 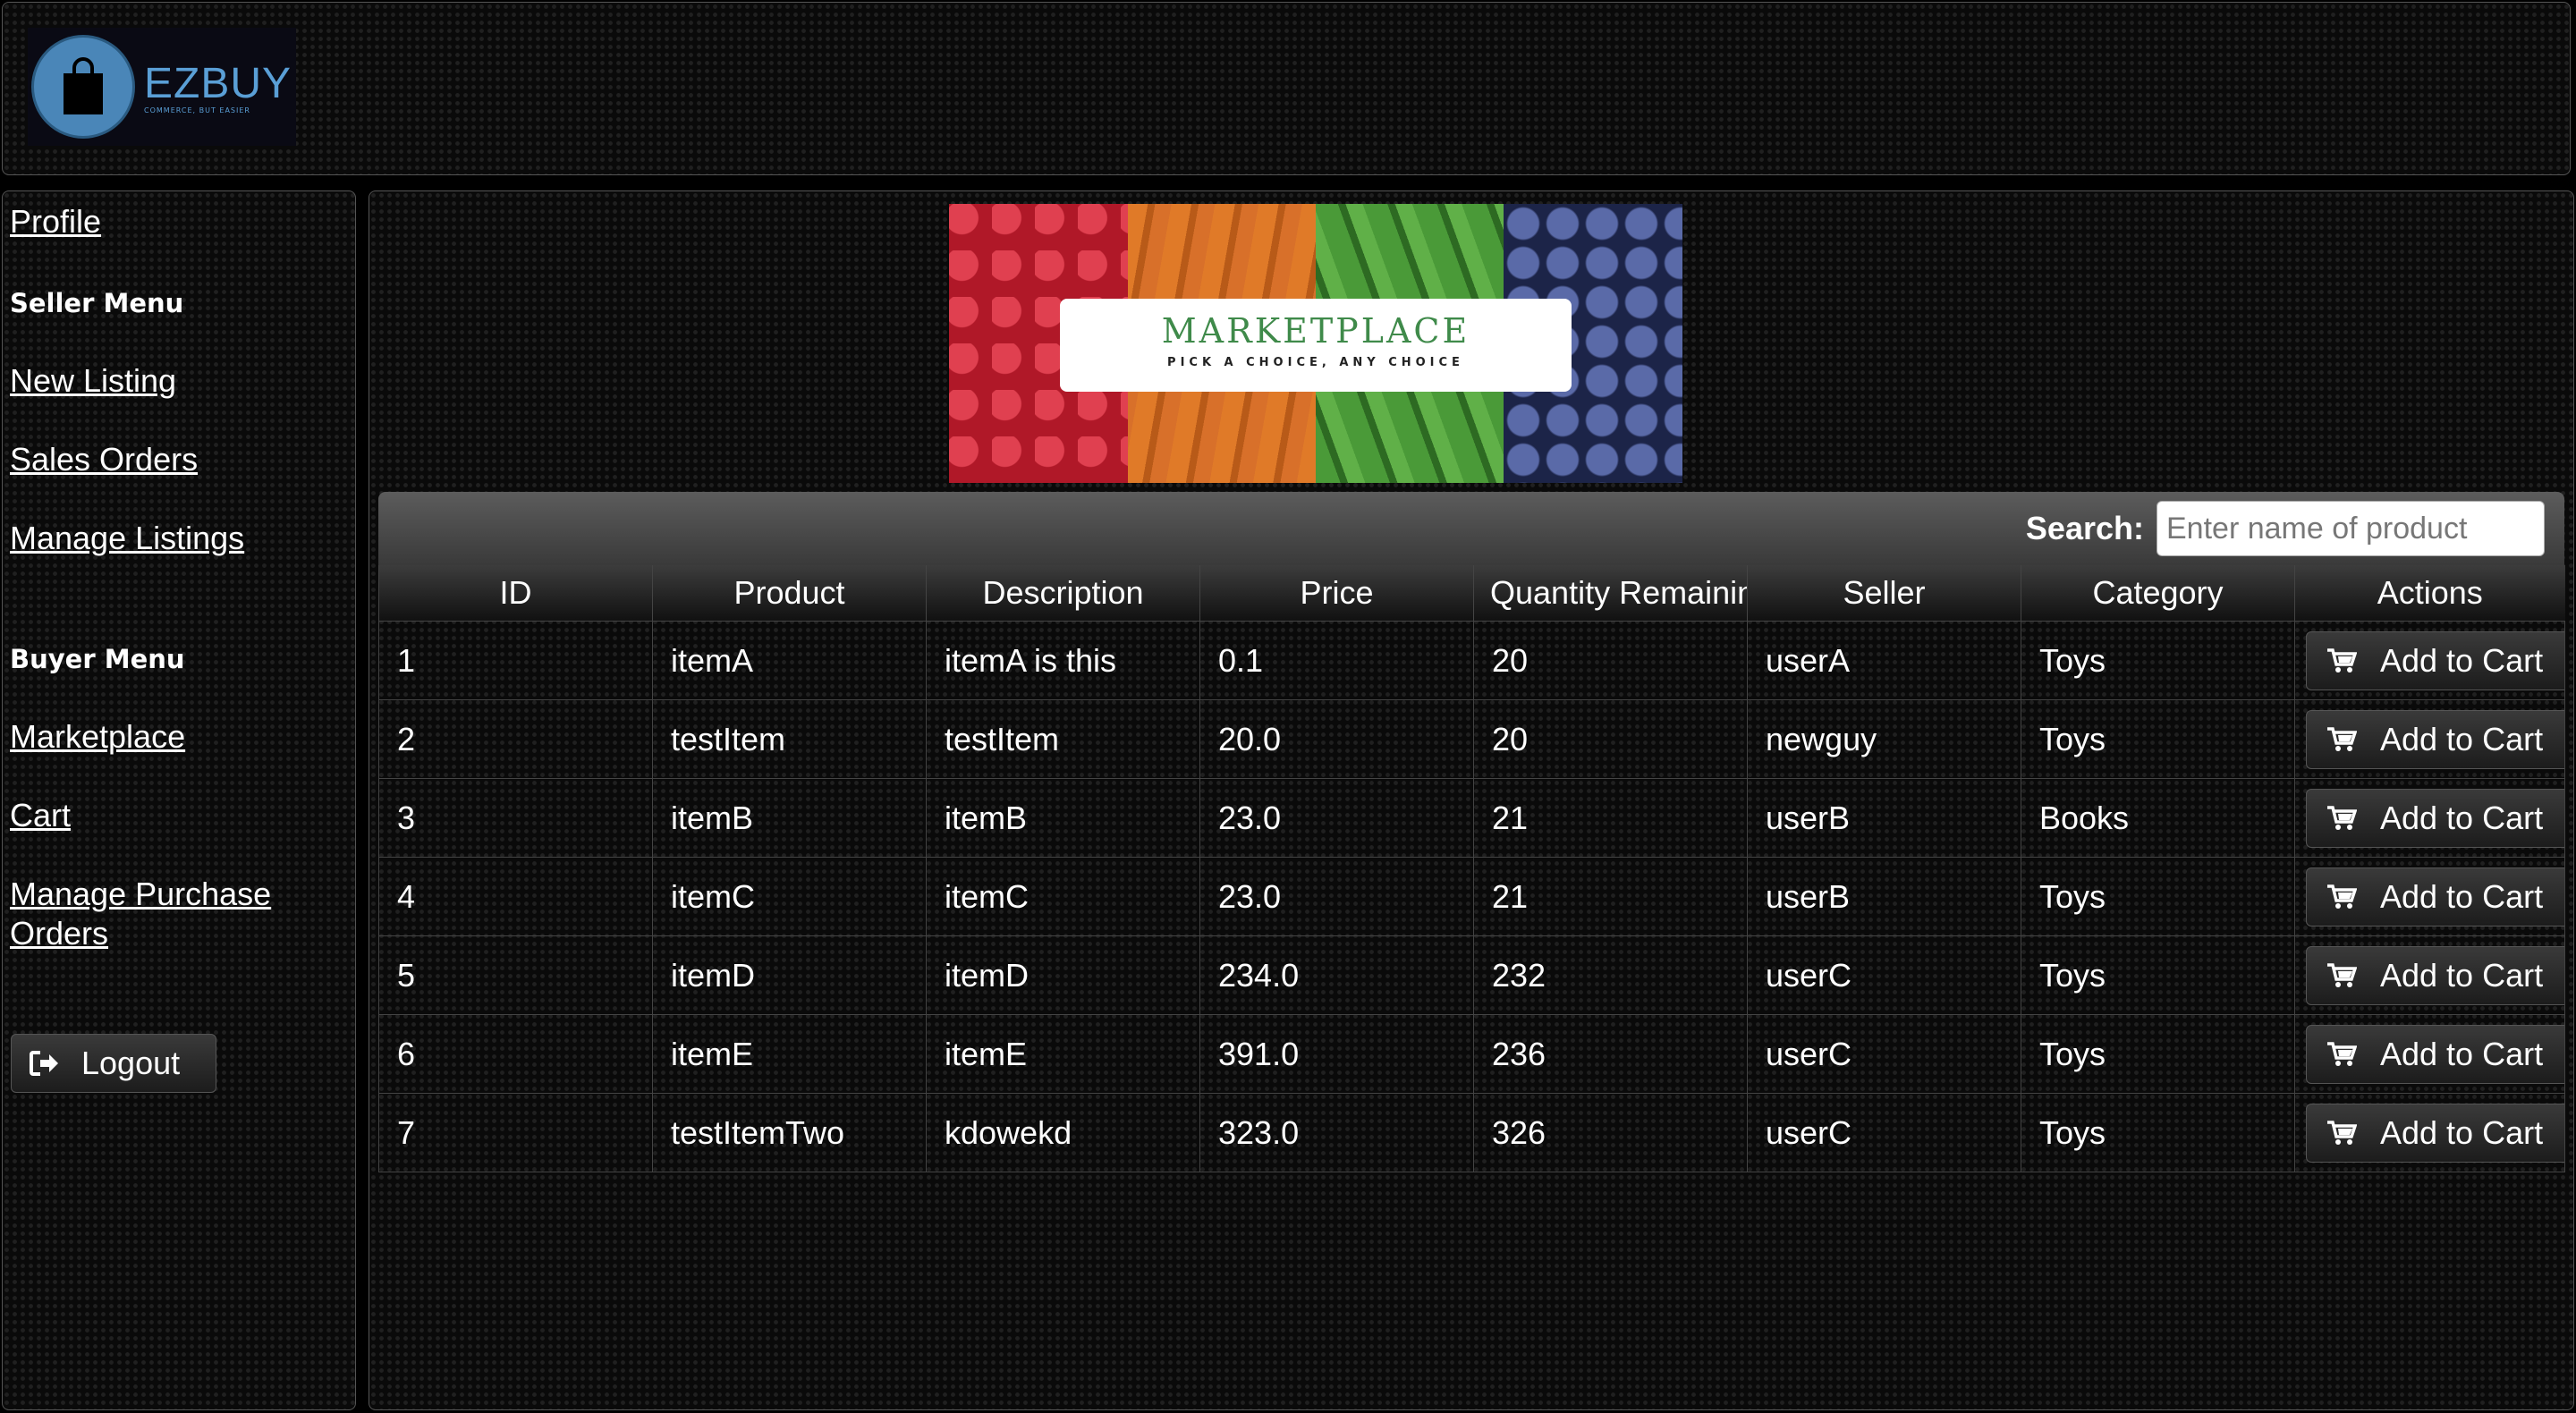 I want to click on cell-id: 1, so click(x=515, y=660).